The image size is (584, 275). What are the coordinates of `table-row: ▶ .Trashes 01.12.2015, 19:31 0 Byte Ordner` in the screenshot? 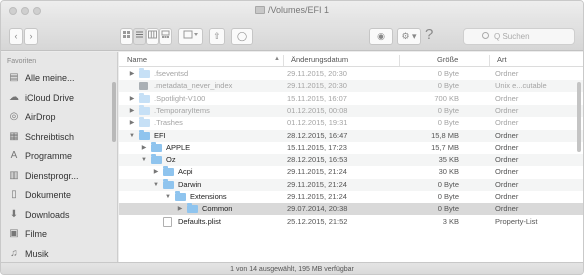 It's located at (351, 123).